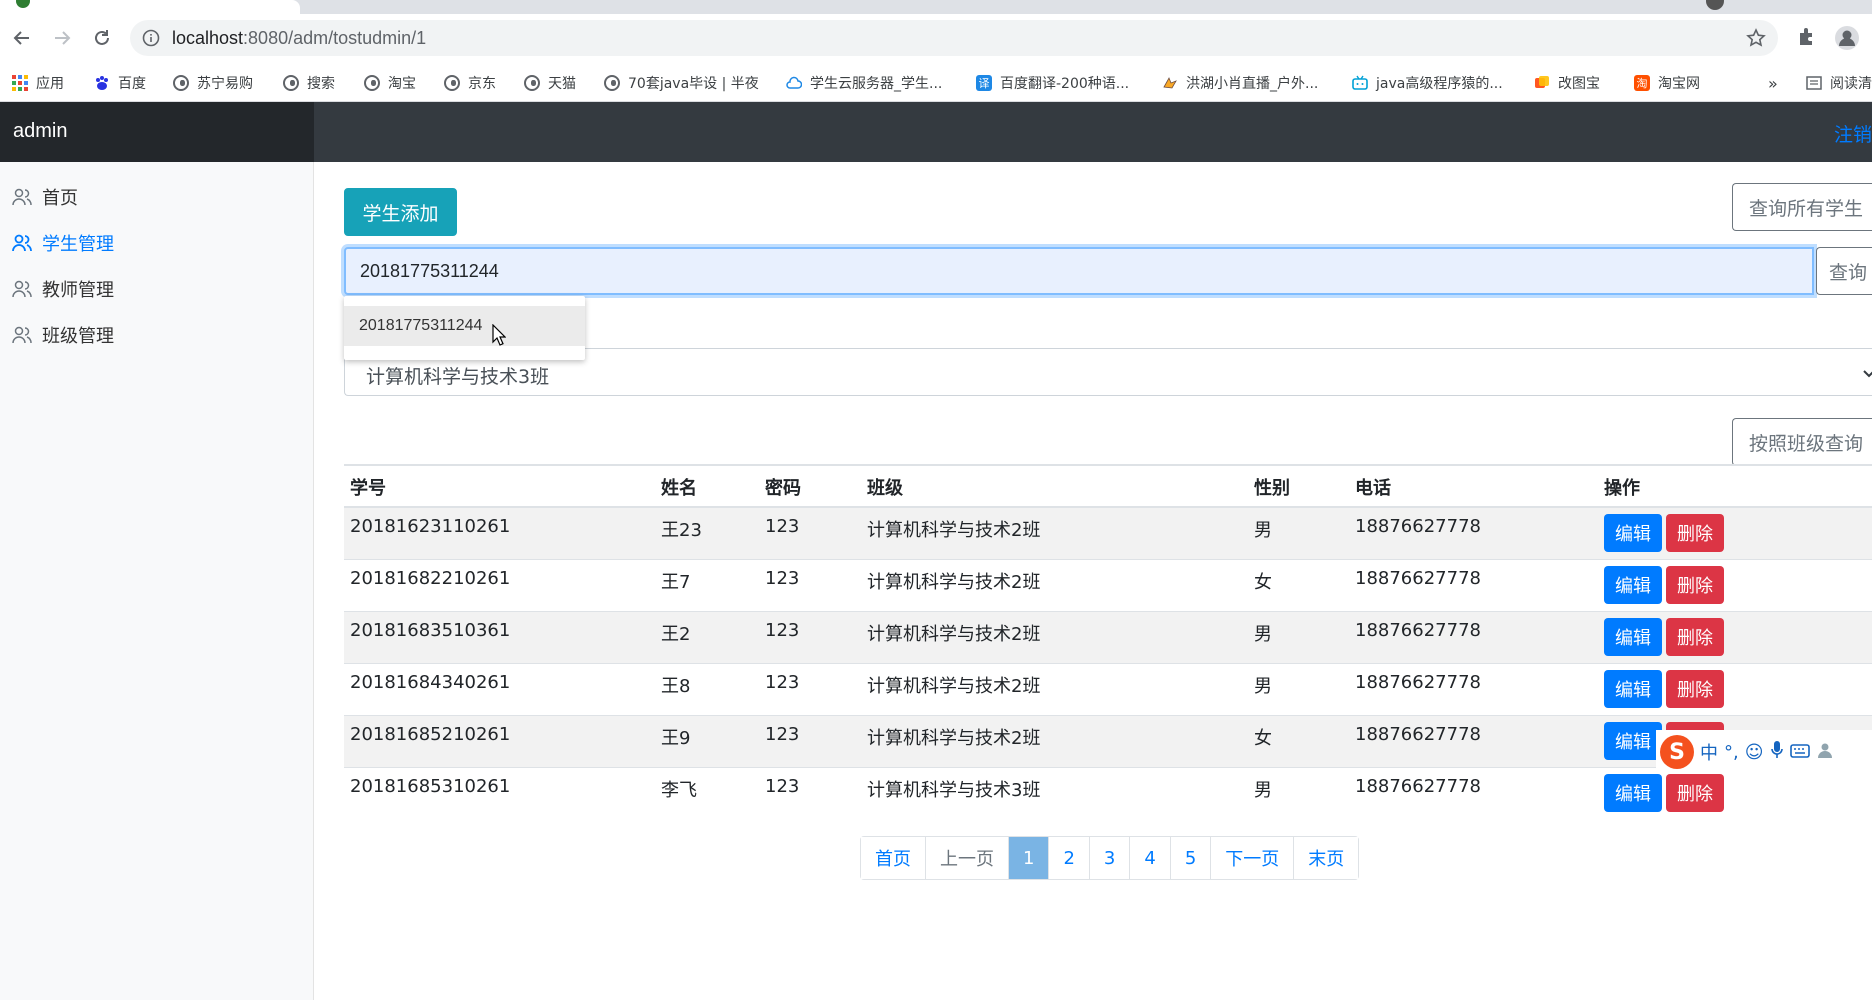 The width and height of the screenshot is (1872, 1000). I want to click on student-id-cell: 20181683510361, so click(499, 636).